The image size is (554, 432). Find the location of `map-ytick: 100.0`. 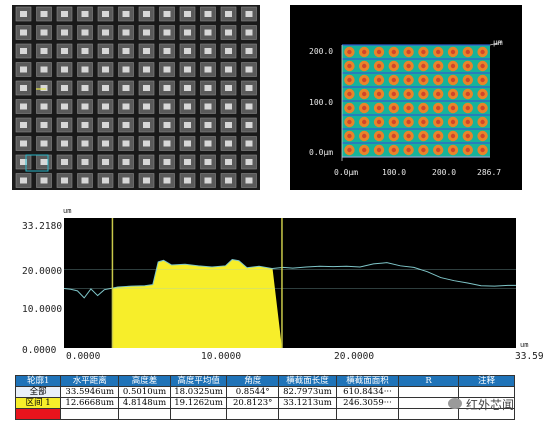

map-ytick: 100.0 is located at coordinates (321, 102).